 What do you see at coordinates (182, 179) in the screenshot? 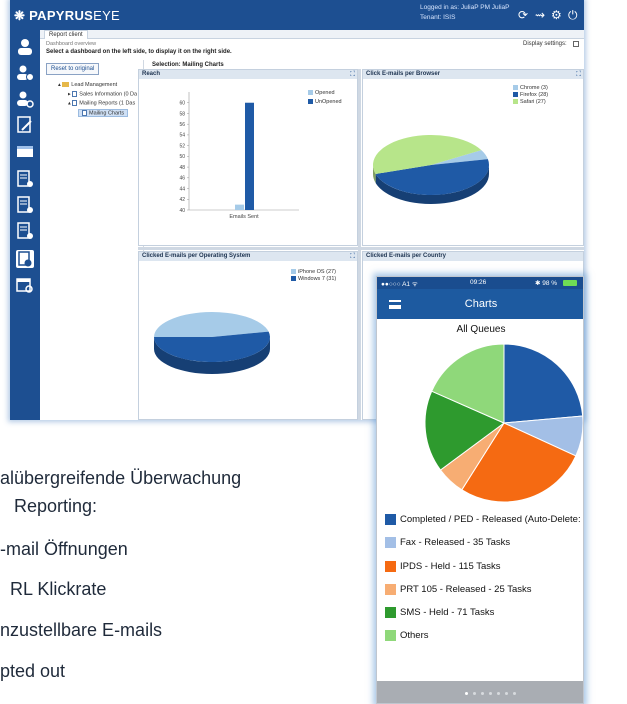
I see `y-tick-label: 46` at bounding box center [182, 179].